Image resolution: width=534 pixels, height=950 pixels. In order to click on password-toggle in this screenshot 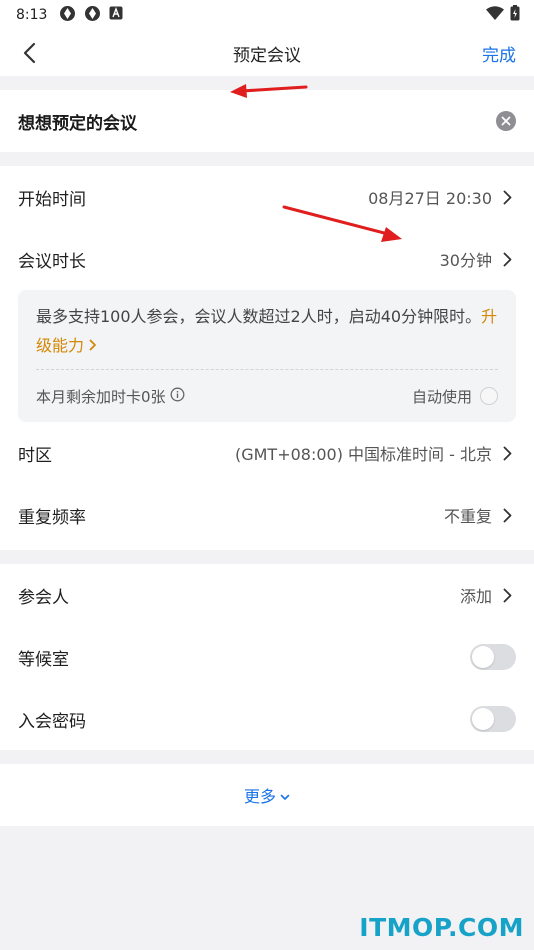, I will do `click(493, 719)`.